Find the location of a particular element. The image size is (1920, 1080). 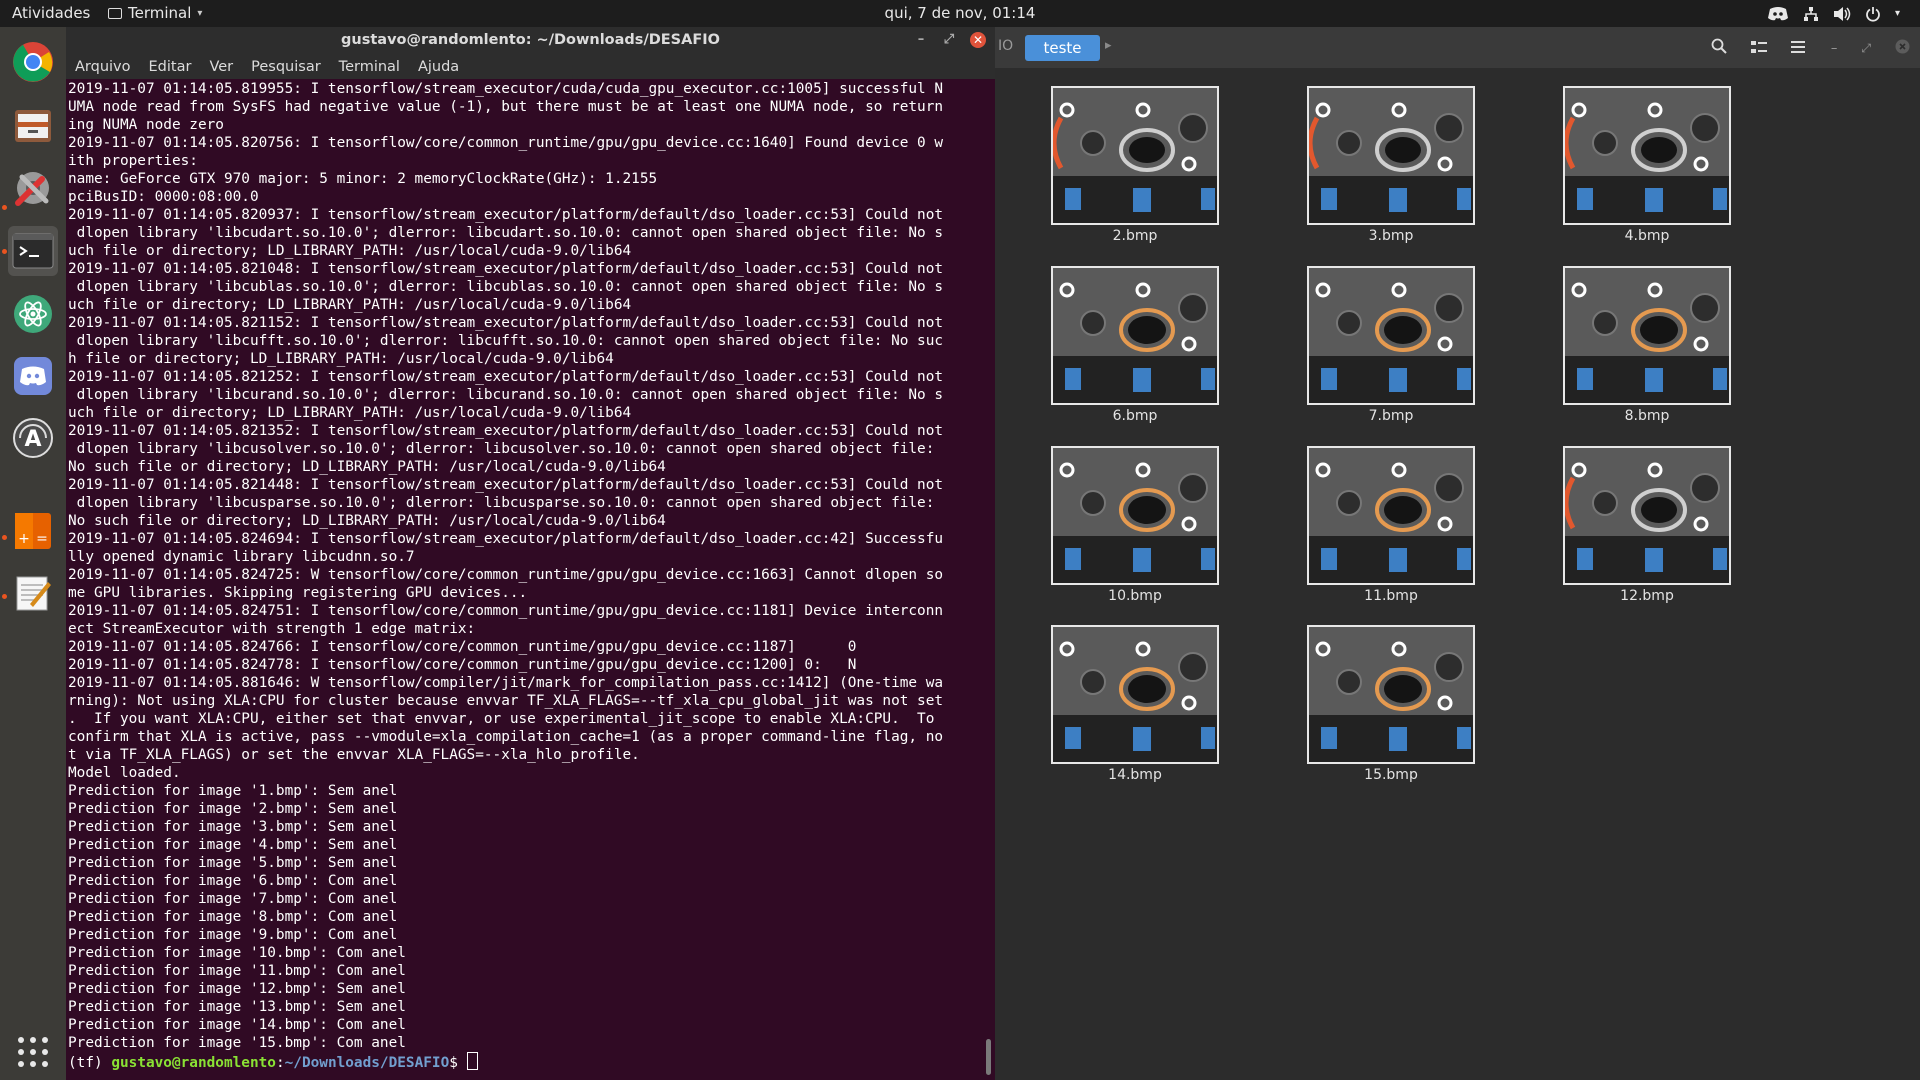

terminal-scrollbar is located at coordinates (988, 1057).